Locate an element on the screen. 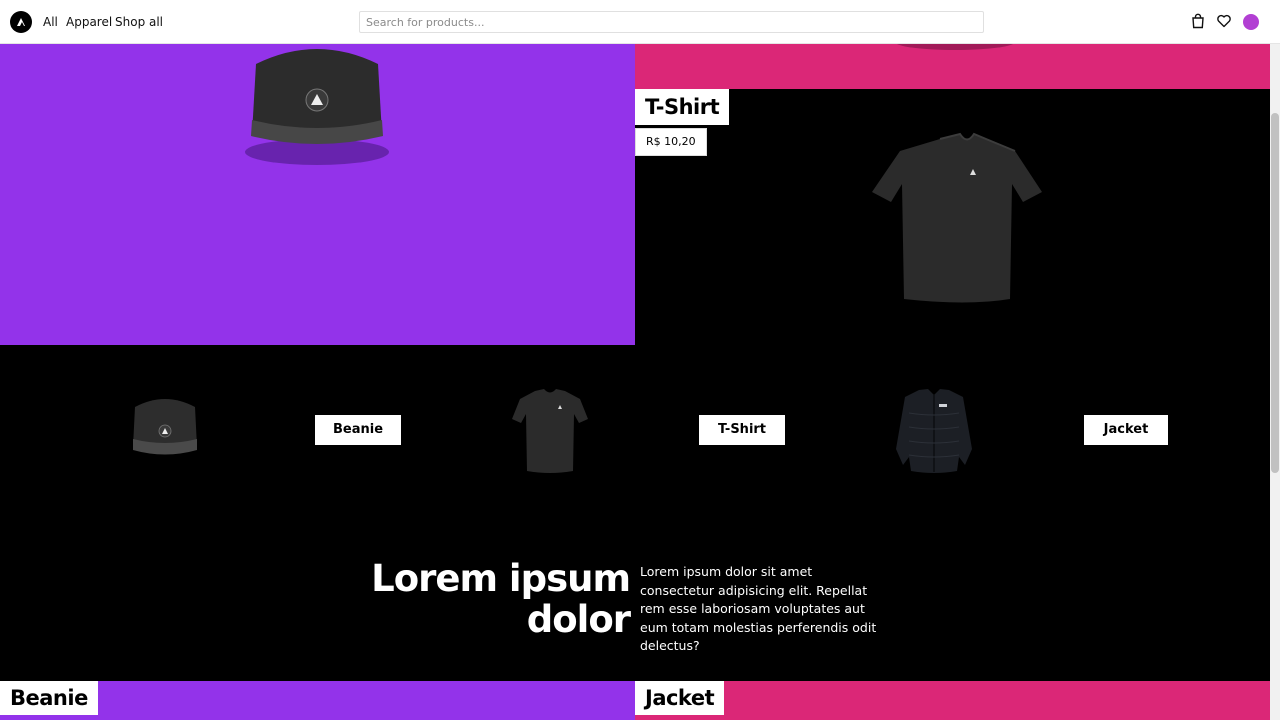  beanie-image is located at coordinates (317, 107).